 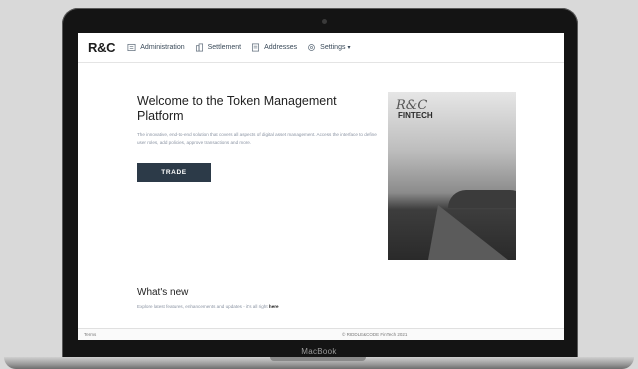 What do you see at coordinates (199, 47) in the screenshot?
I see `building-icon` at bounding box center [199, 47].